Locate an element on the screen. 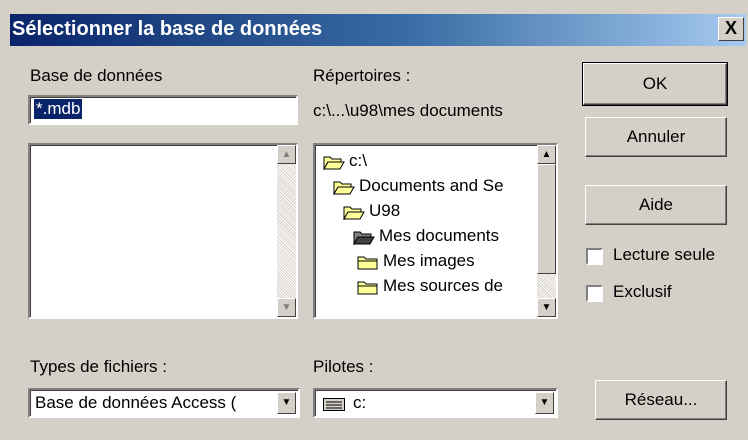  window-title: Sélectionner la base de données is located at coordinates (167, 29).